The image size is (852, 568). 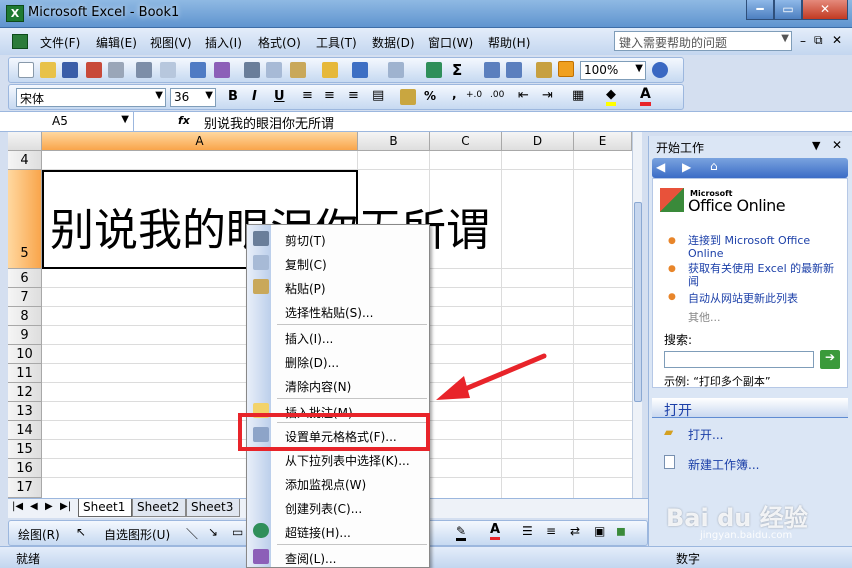 What do you see at coordinates (764, 298) in the screenshot?
I see `link-auto-update: 自动从网站更新此列表` at bounding box center [764, 298].